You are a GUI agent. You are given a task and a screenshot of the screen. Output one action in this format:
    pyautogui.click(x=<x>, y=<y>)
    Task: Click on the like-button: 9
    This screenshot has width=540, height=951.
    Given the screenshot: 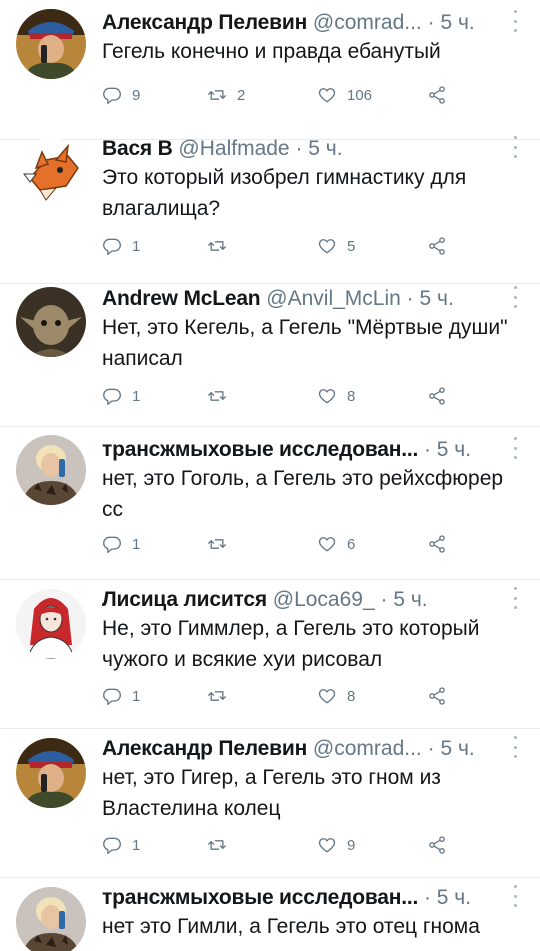 What is the action you would take?
    pyautogui.click(x=336, y=845)
    